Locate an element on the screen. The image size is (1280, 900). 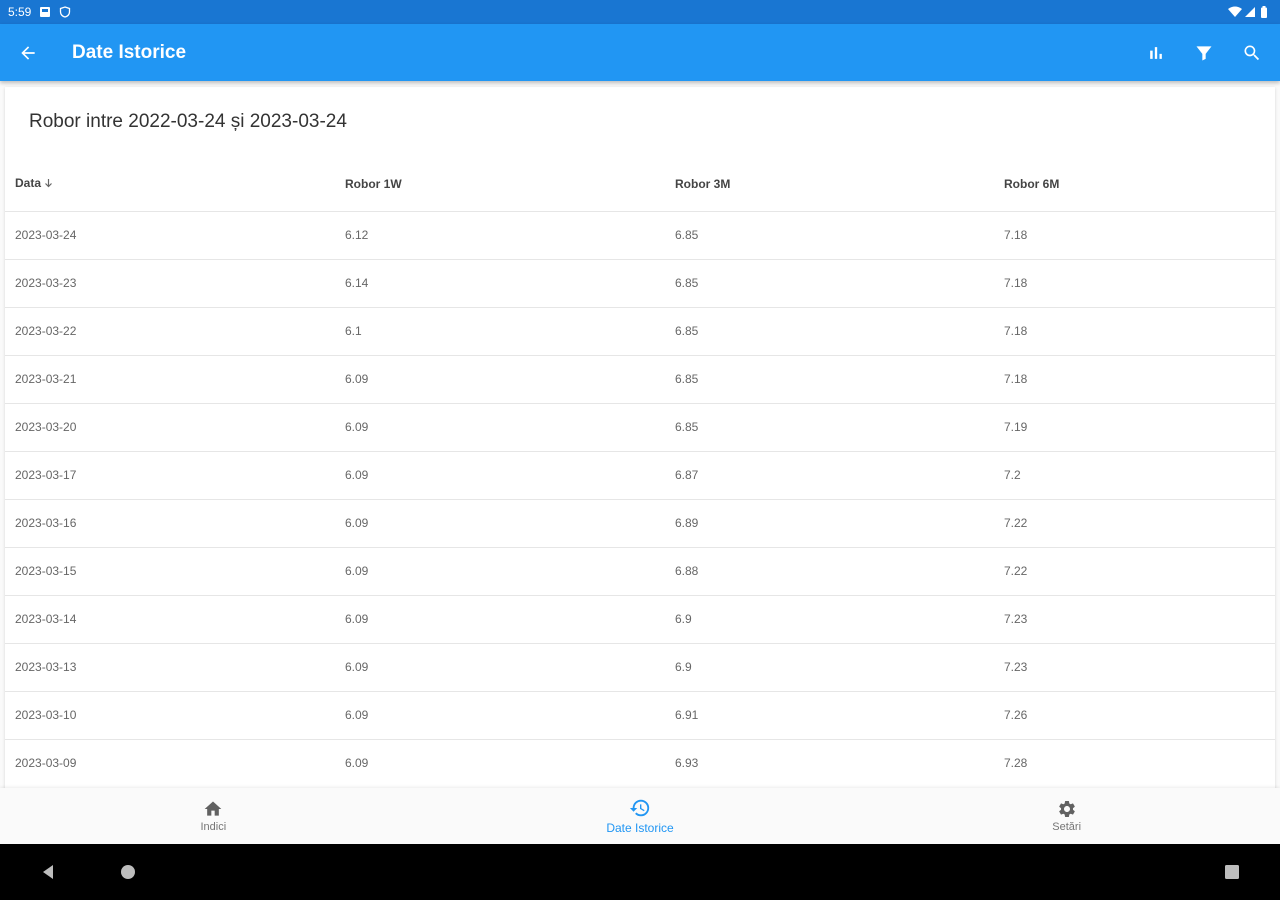
card-title: Robor intre 2022-03-24 și 2023-03-24 is located at coordinates (188, 121).